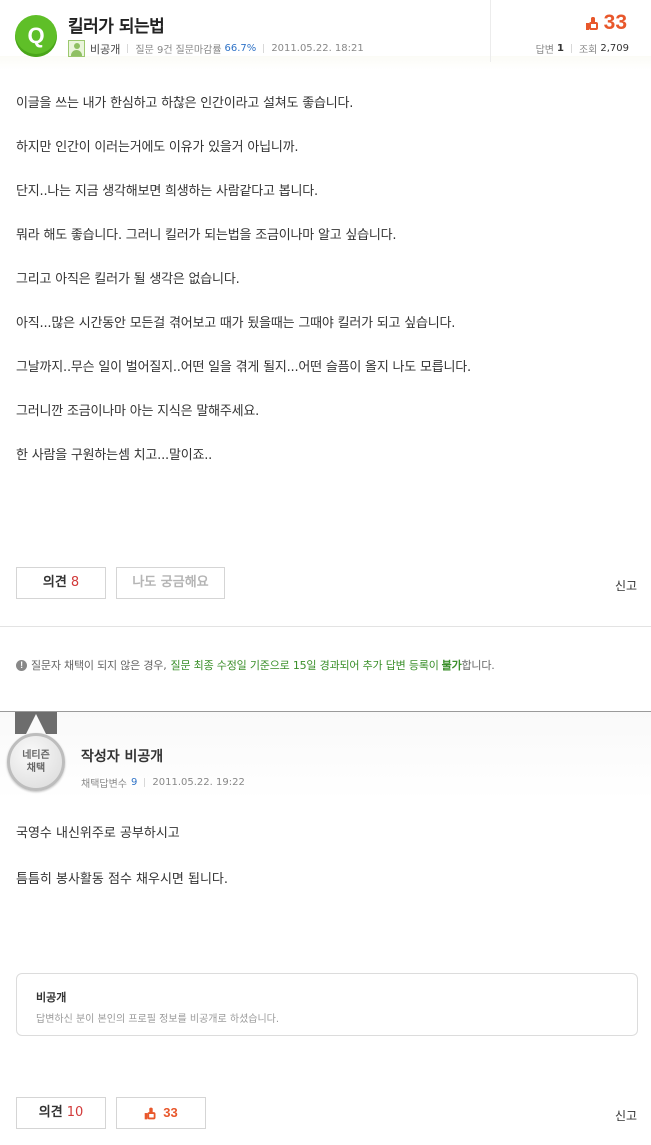 This screenshot has width=651, height=1145. Describe the element at coordinates (185, 103) in the screenshot. I see `question-paragraph: 이글을 쓰는 내가 한심하고 하찮은 인간이라고 설쳐도 좋습니다.` at that location.